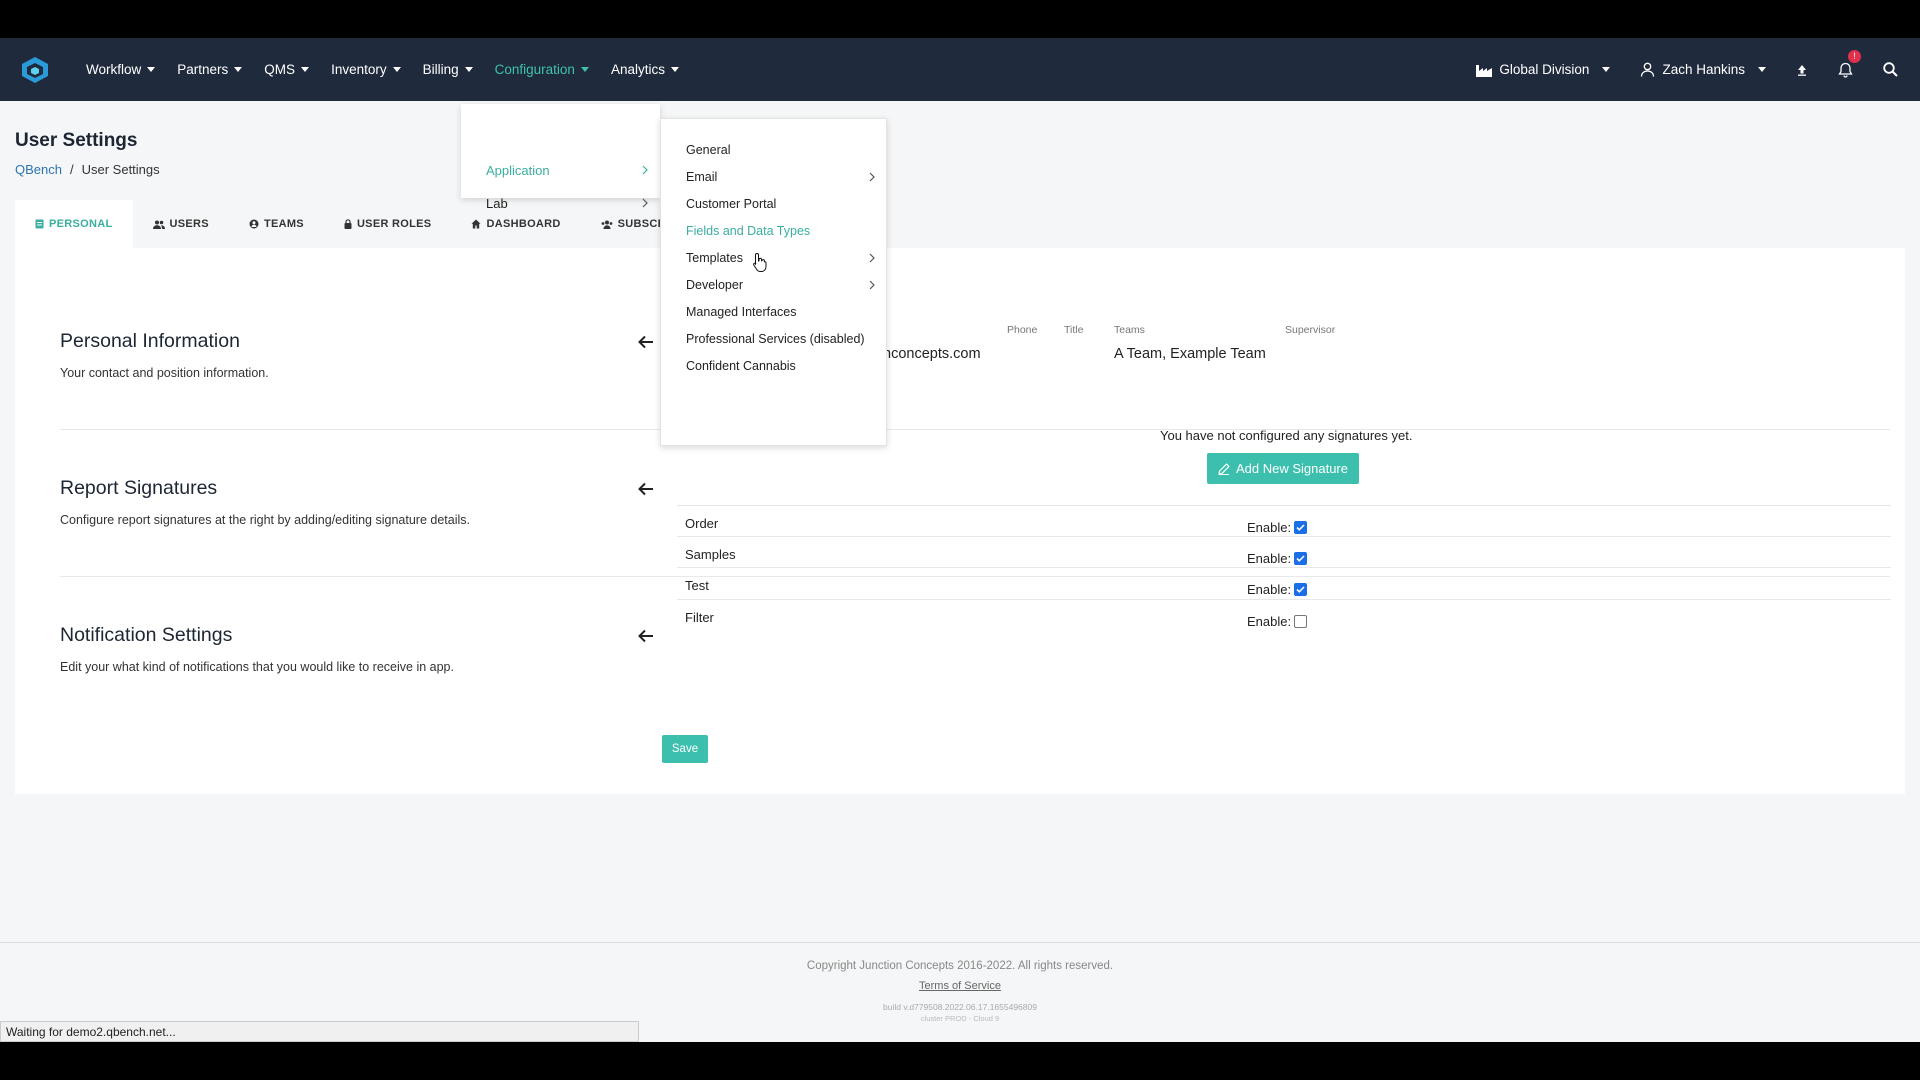  I want to click on tab-users: USERS, so click(181, 224).